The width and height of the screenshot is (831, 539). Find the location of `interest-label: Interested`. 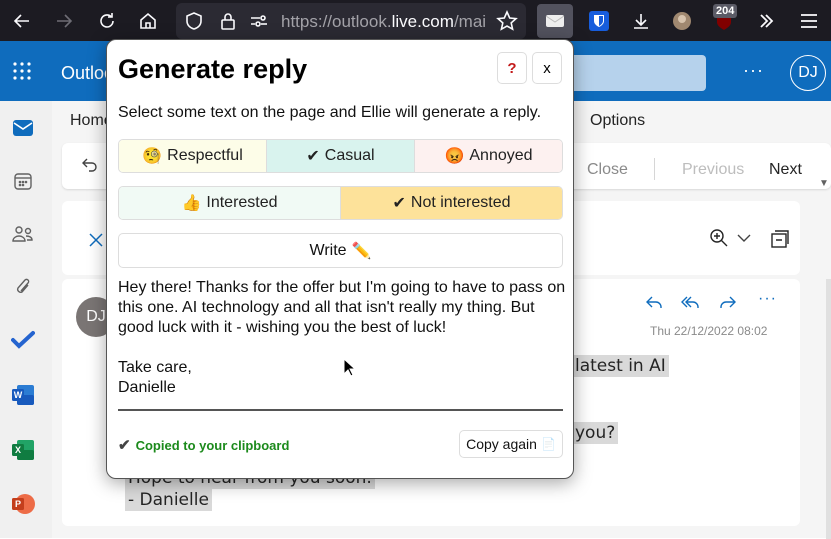

interest-label: Interested is located at coordinates (242, 202).